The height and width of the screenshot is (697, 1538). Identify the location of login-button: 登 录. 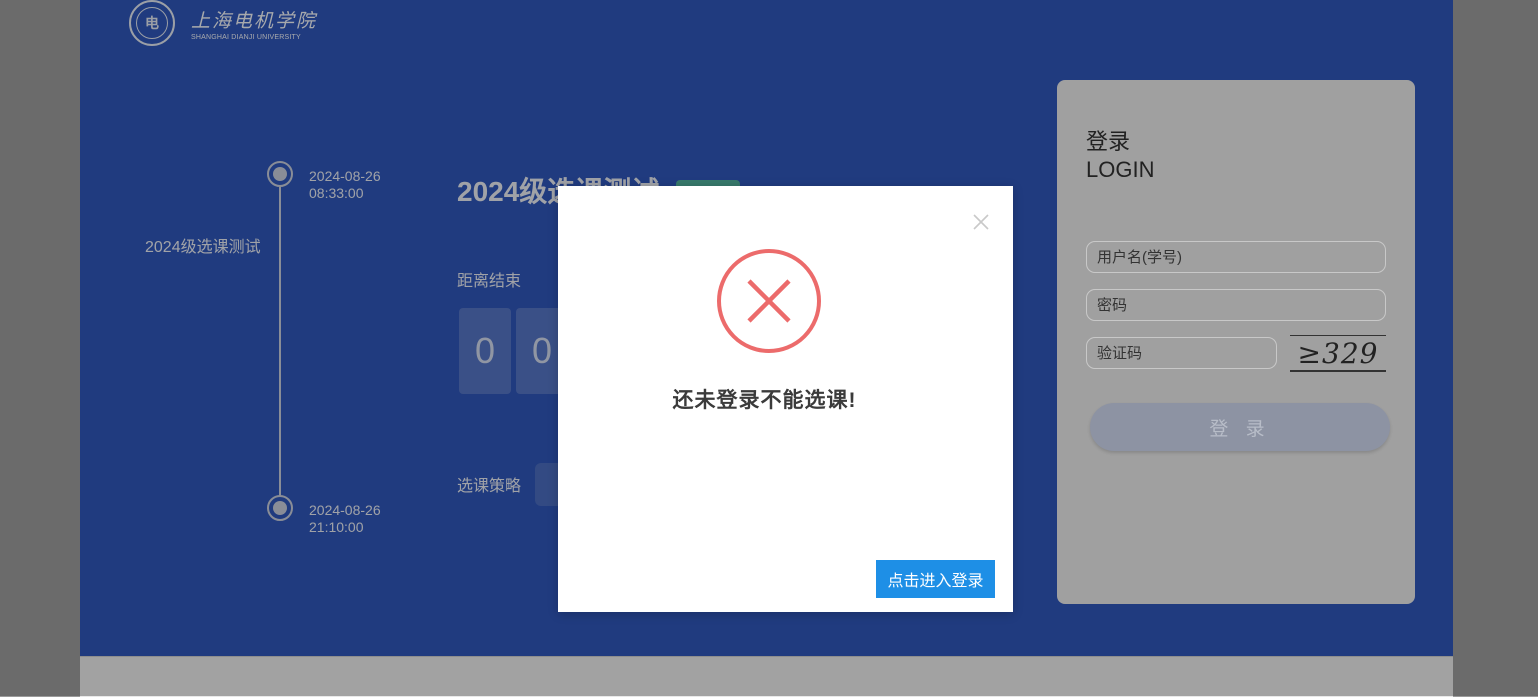
(1240, 427).